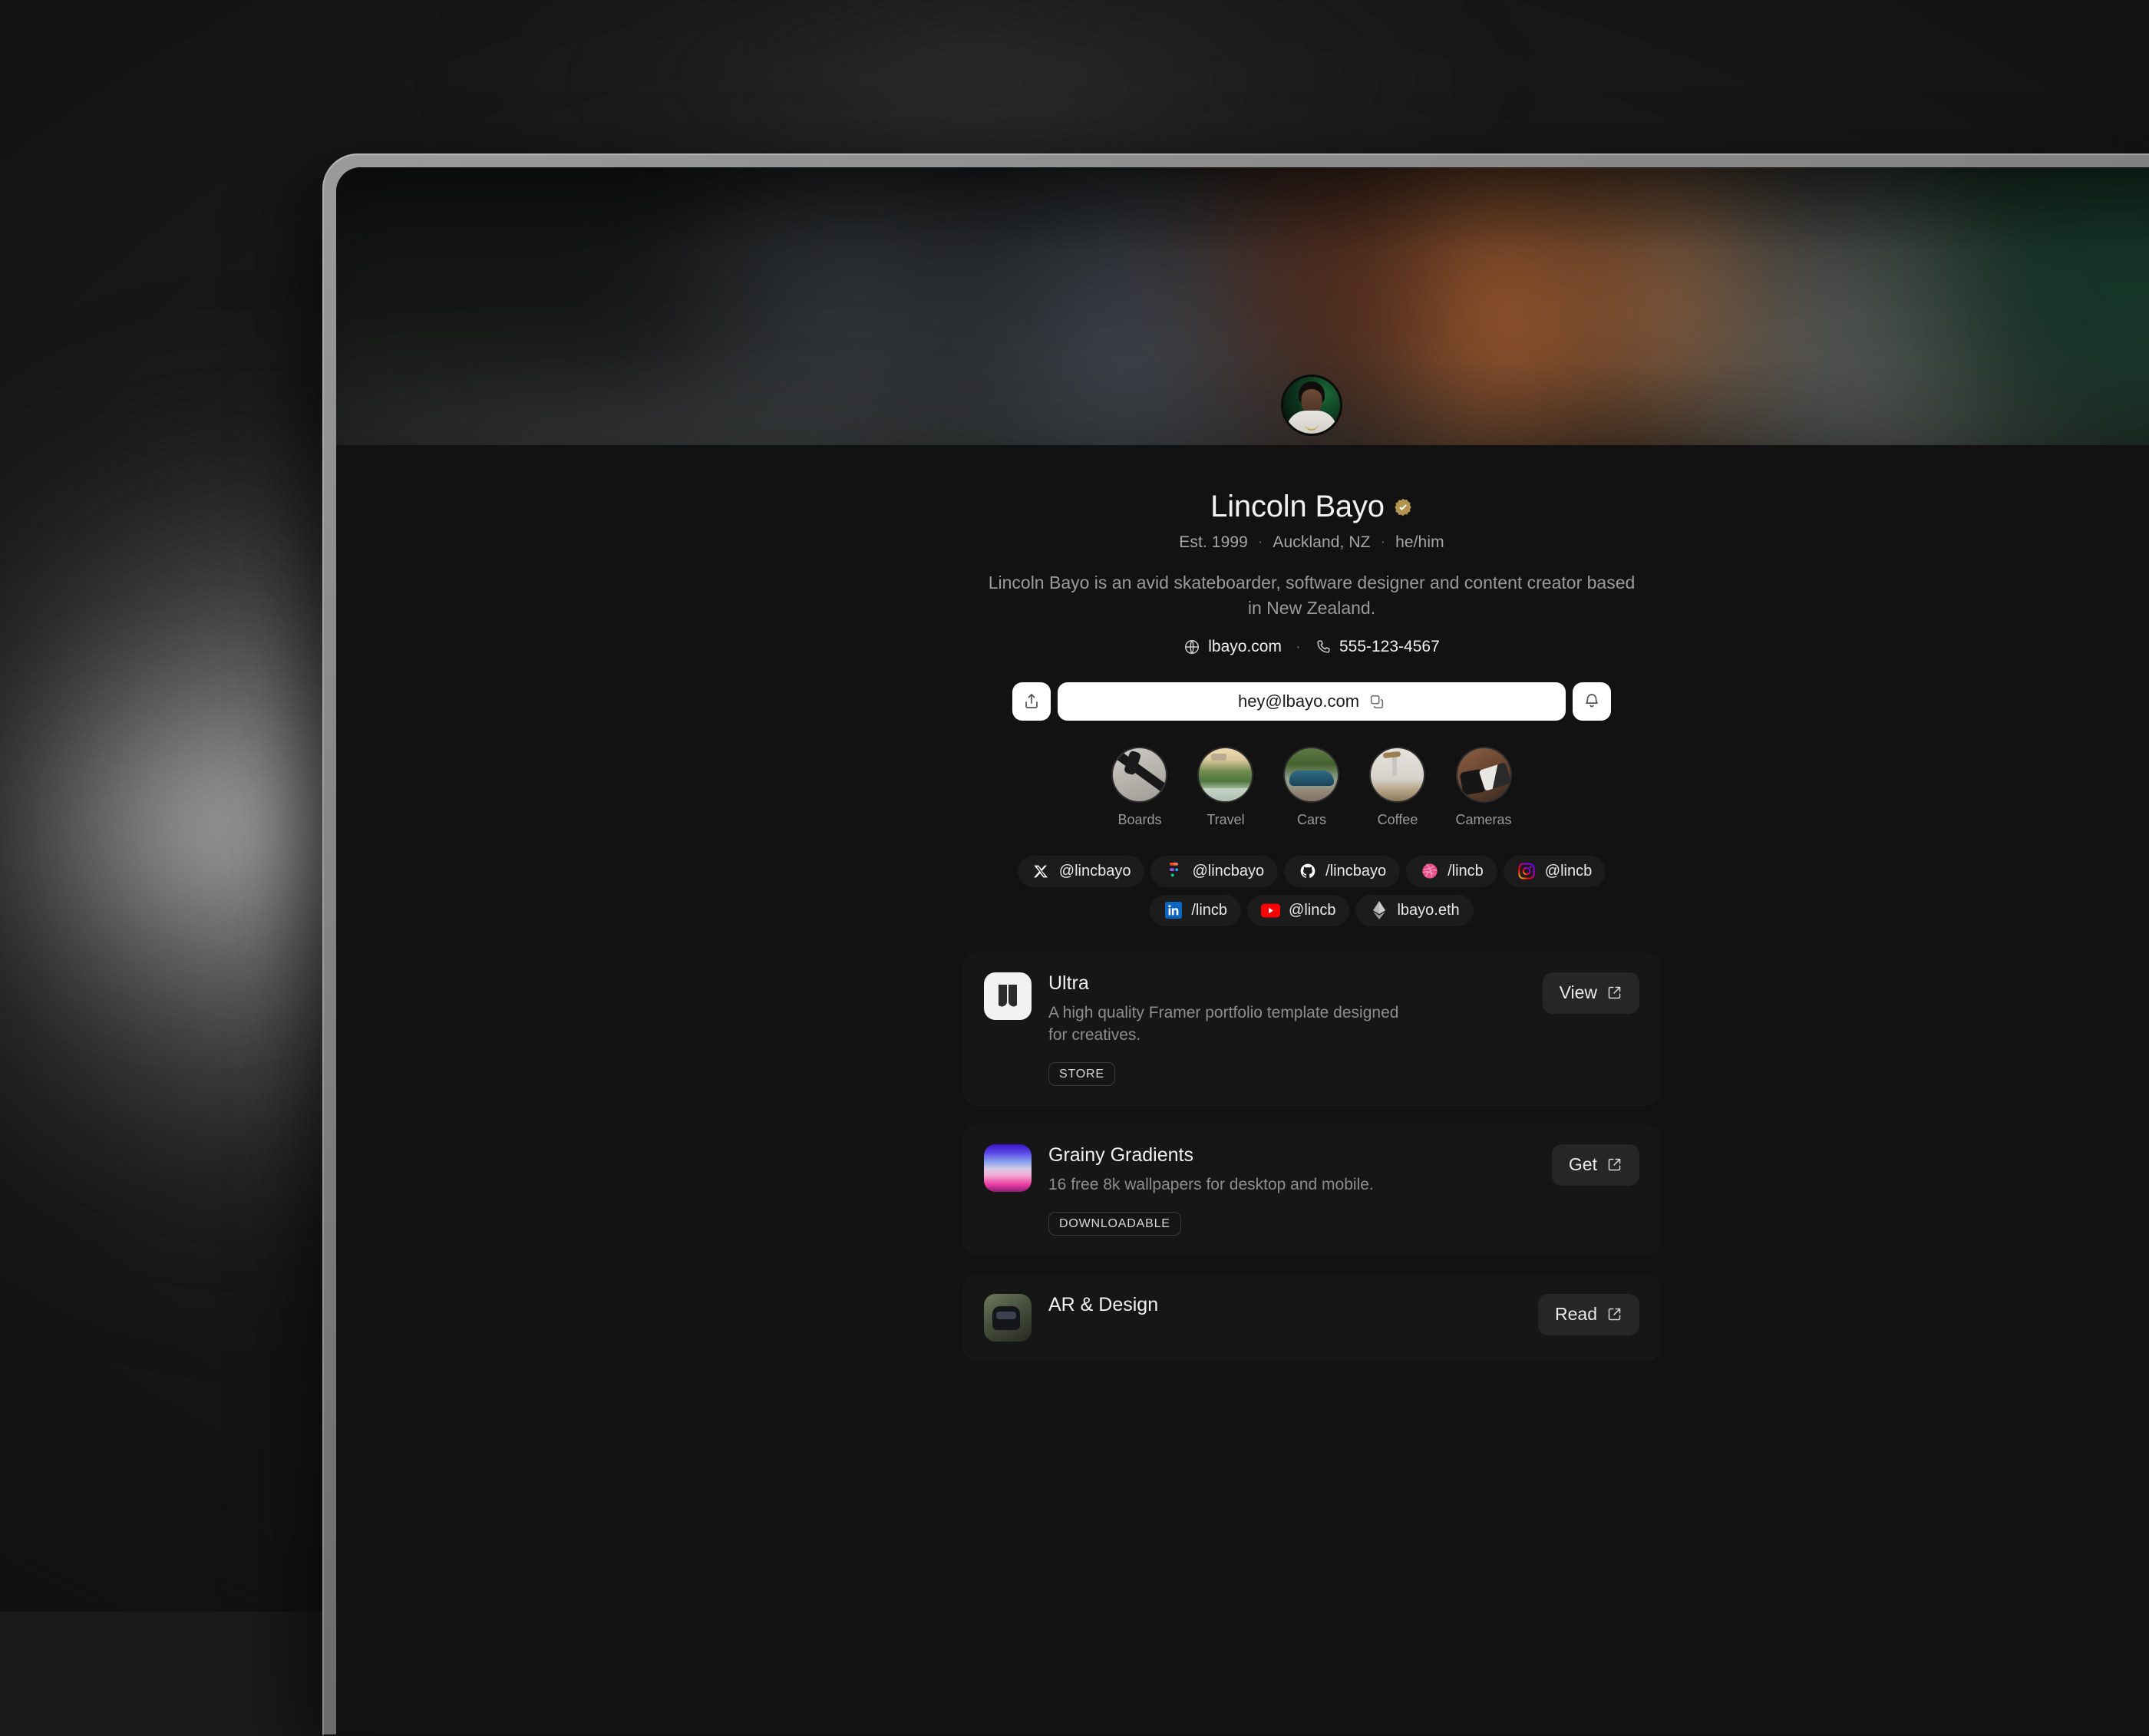  What do you see at coordinates (1173, 872) in the screenshot?
I see `figma-icon` at bounding box center [1173, 872].